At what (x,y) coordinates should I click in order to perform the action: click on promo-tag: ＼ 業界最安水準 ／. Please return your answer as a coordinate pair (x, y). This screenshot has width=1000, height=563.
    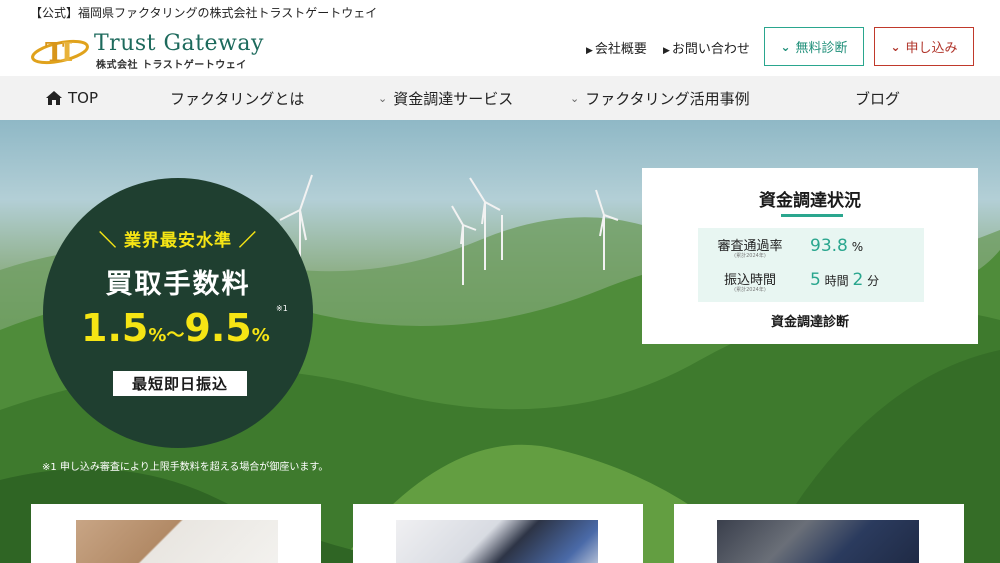
    Looking at the image, I should click on (178, 241).